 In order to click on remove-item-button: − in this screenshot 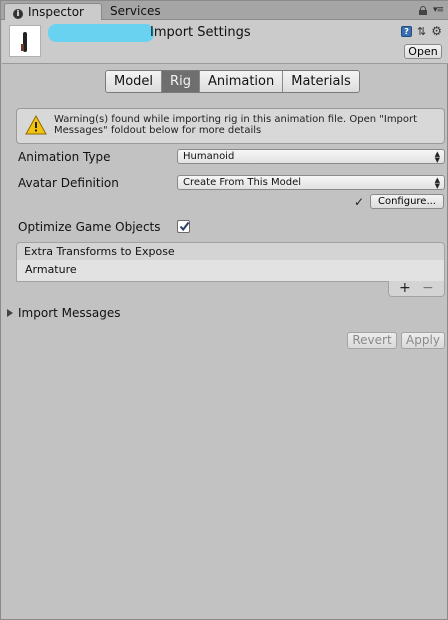, I will do `click(428, 288)`.